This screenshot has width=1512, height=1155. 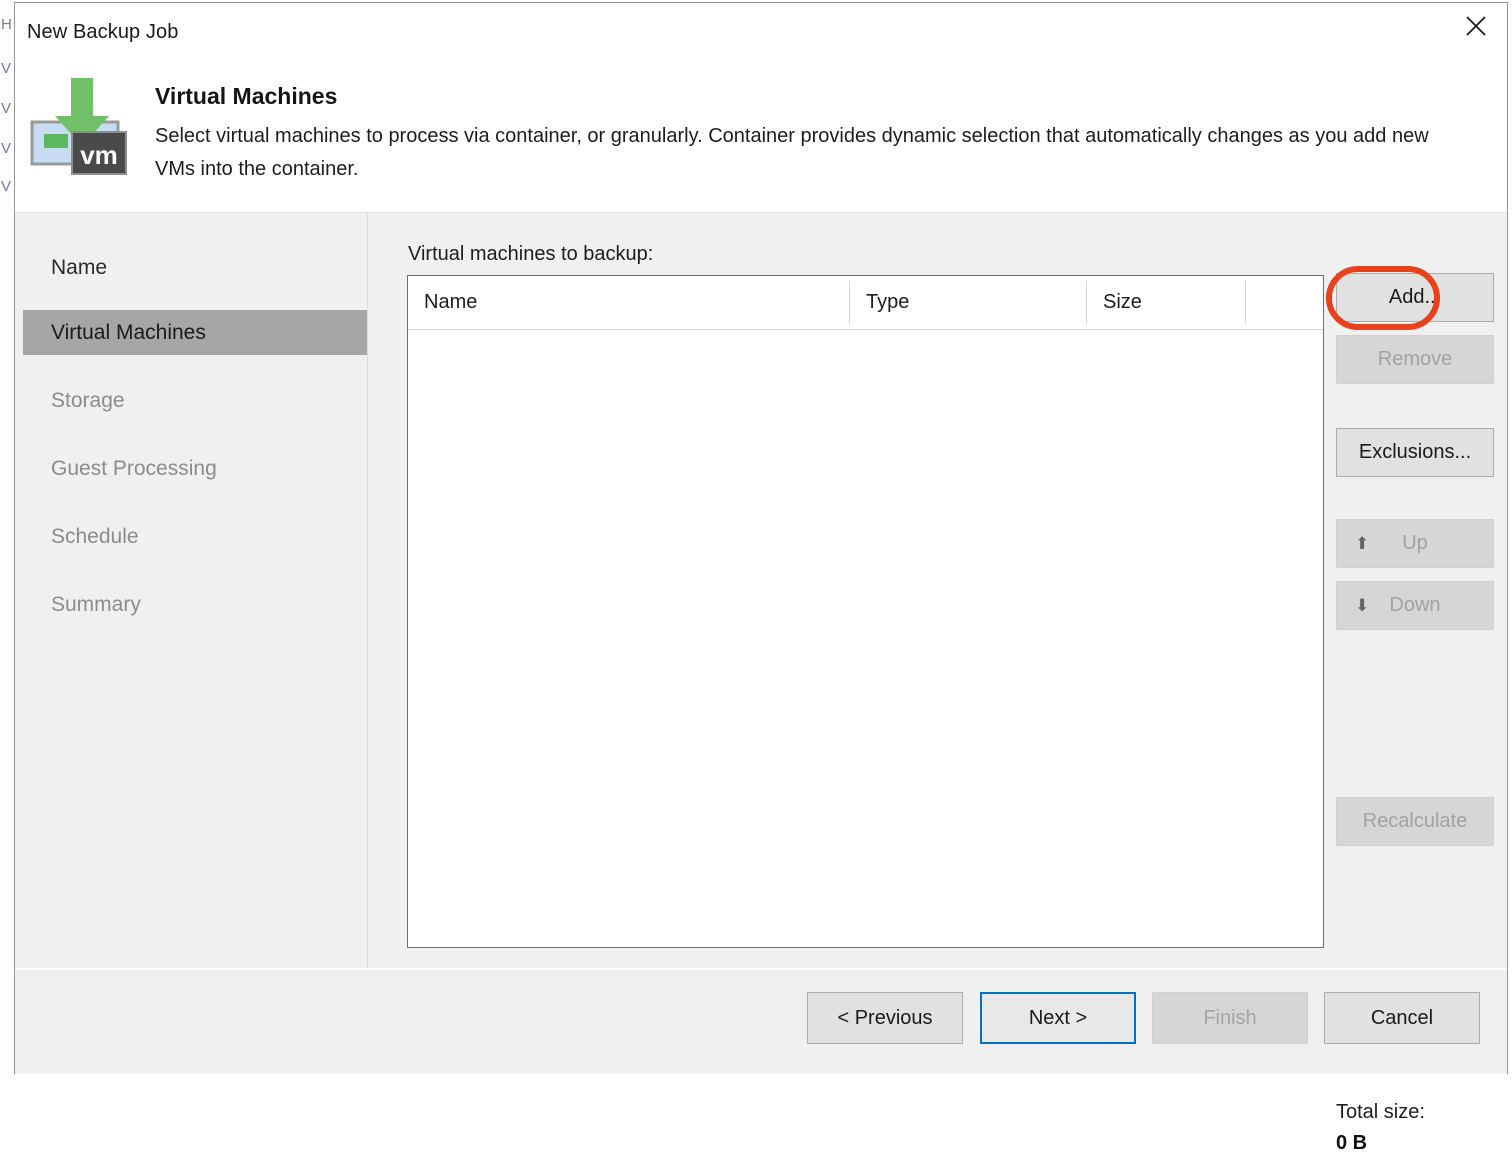 What do you see at coordinates (6, 68) in the screenshot?
I see `background-text-2: V` at bounding box center [6, 68].